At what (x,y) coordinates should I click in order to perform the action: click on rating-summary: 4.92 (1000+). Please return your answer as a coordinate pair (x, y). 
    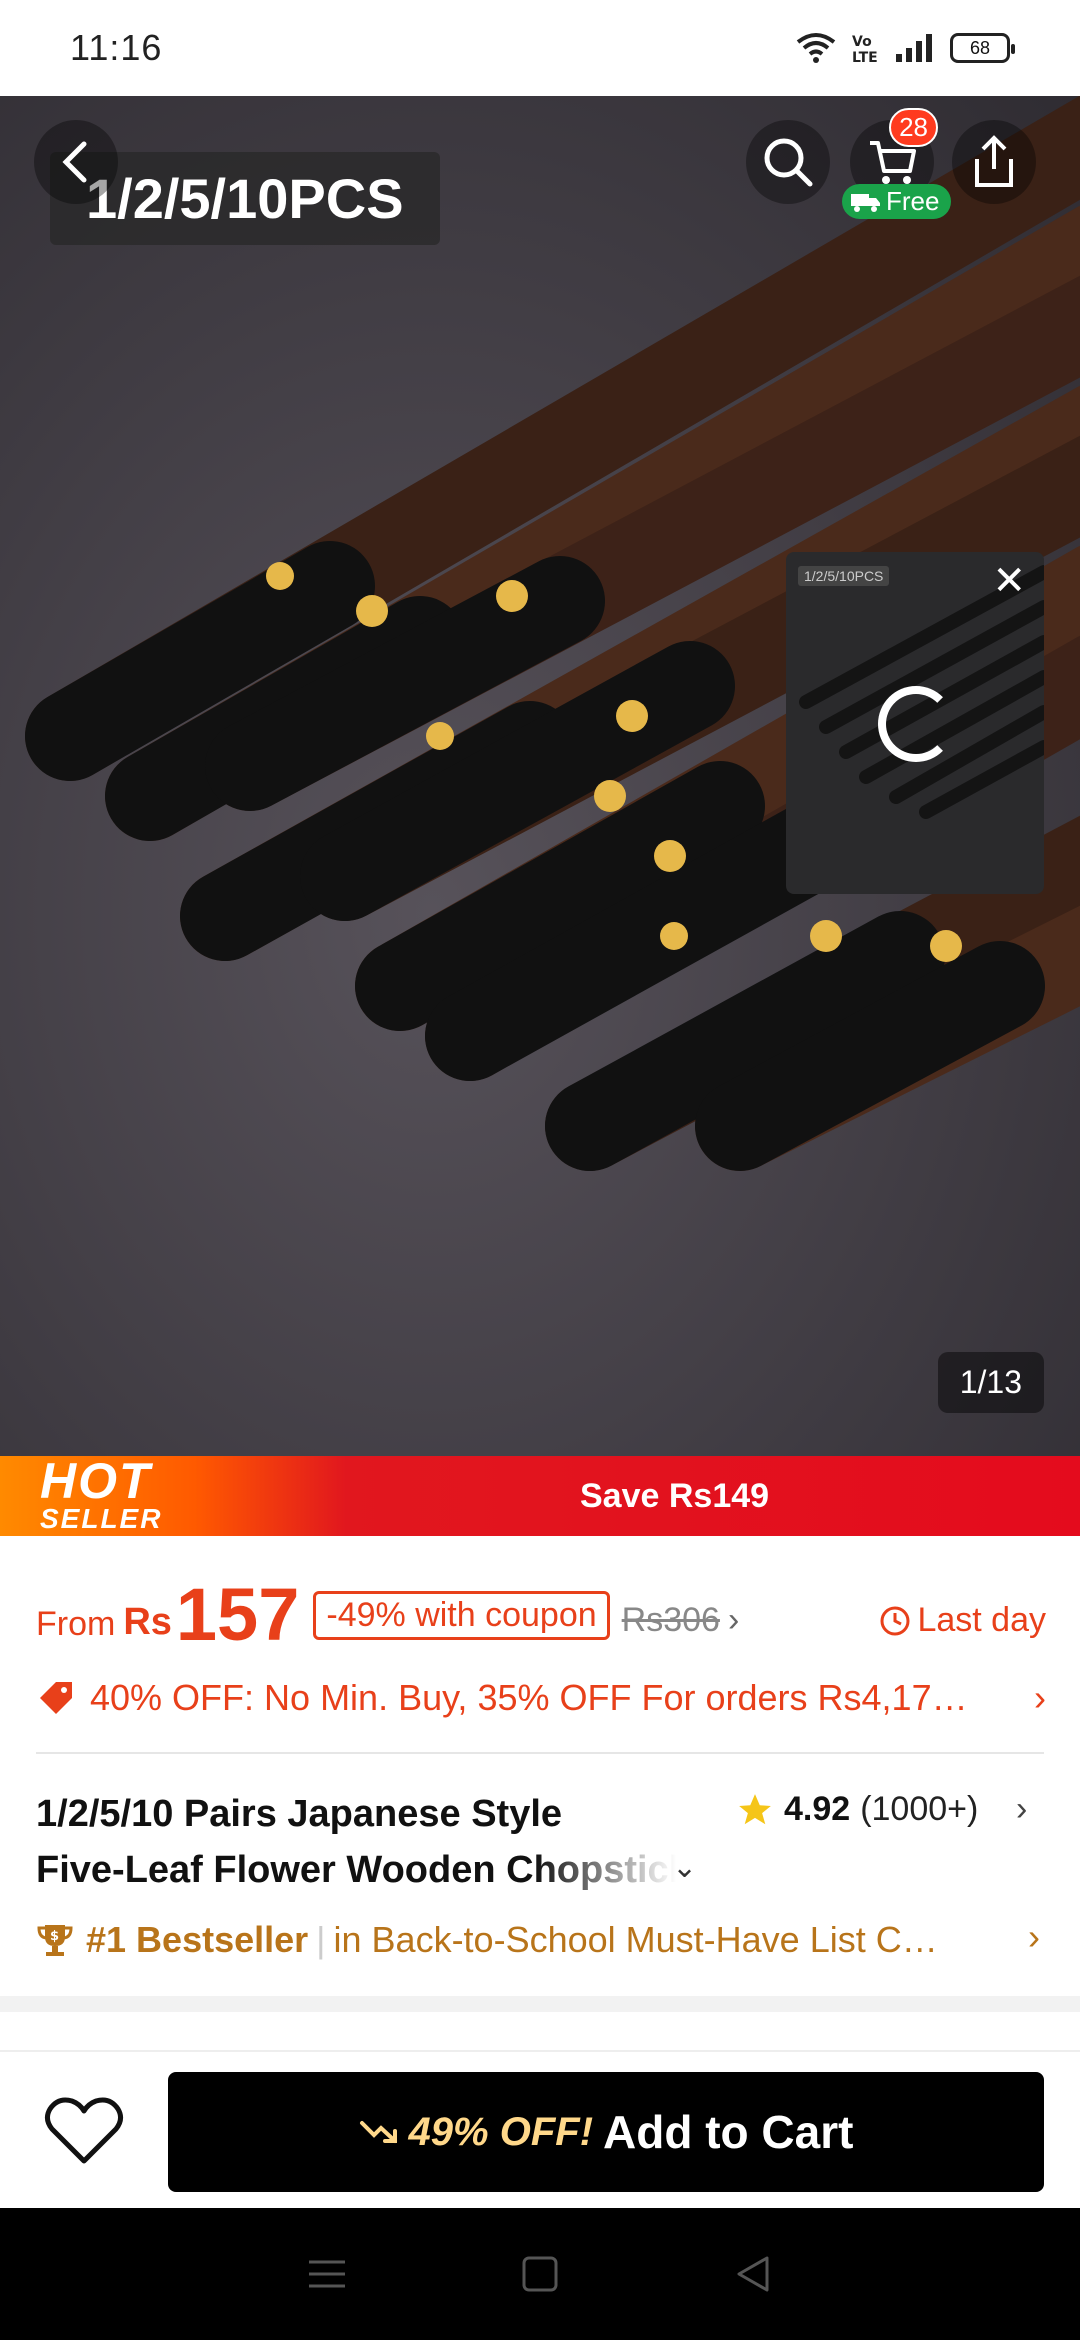
    Looking at the image, I should click on (857, 1809).